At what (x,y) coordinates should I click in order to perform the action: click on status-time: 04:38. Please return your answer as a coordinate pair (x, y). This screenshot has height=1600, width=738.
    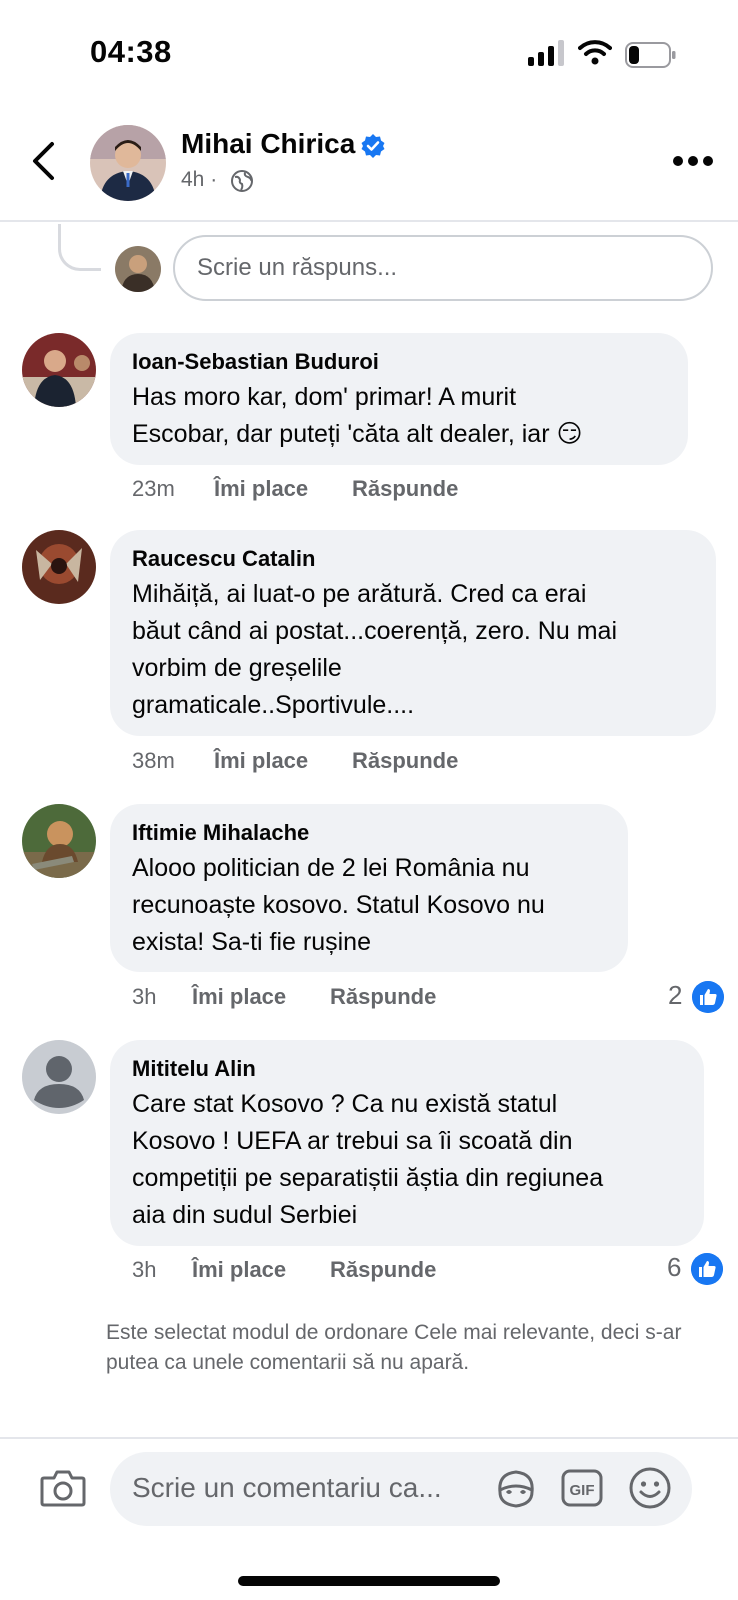
    Looking at the image, I should click on (131, 51).